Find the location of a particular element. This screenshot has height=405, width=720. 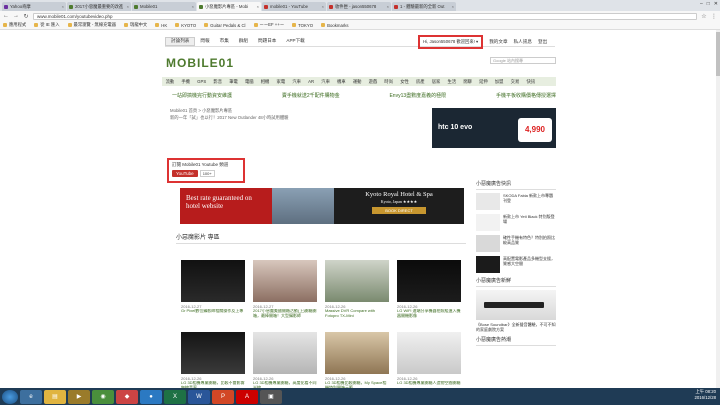

menu-icon: ⋮ is located at coordinates (714, 16).